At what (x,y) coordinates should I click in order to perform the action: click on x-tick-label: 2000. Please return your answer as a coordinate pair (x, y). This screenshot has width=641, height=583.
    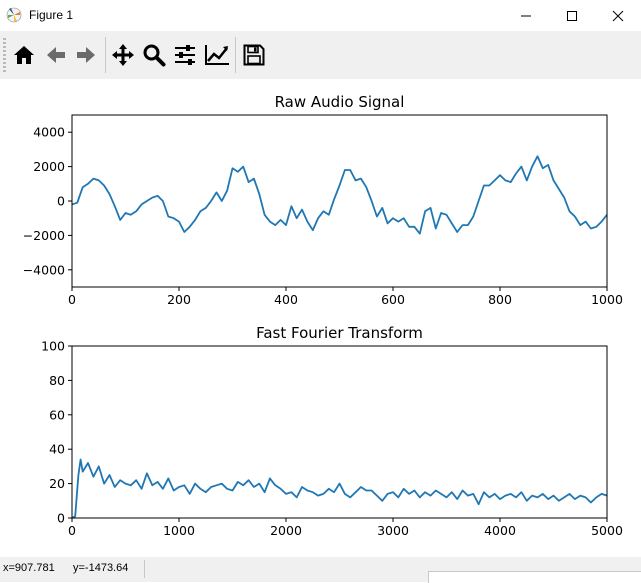
    Looking at the image, I should click on (286, 530).